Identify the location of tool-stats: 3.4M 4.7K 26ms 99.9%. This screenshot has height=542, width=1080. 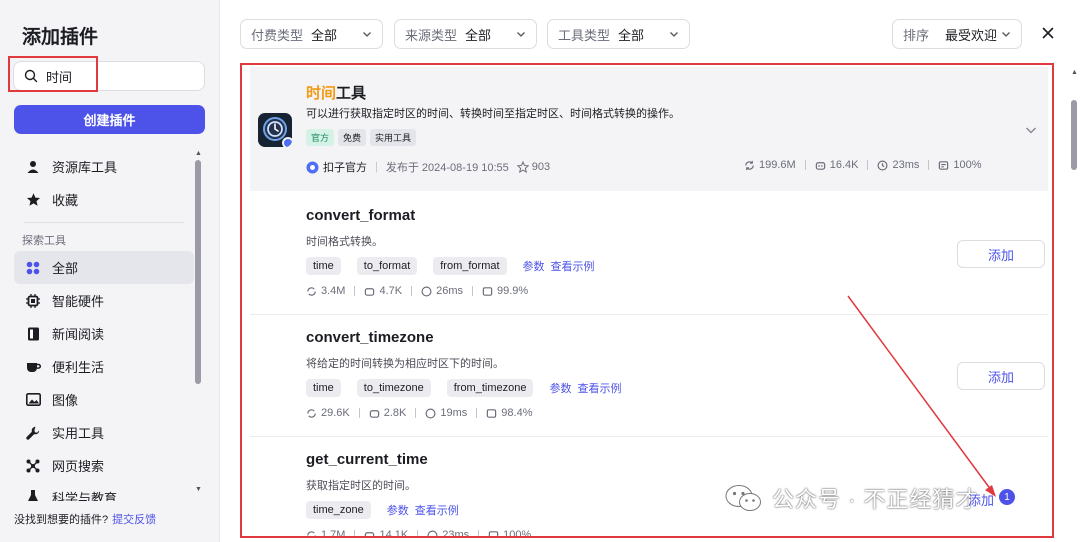
(417, 291).